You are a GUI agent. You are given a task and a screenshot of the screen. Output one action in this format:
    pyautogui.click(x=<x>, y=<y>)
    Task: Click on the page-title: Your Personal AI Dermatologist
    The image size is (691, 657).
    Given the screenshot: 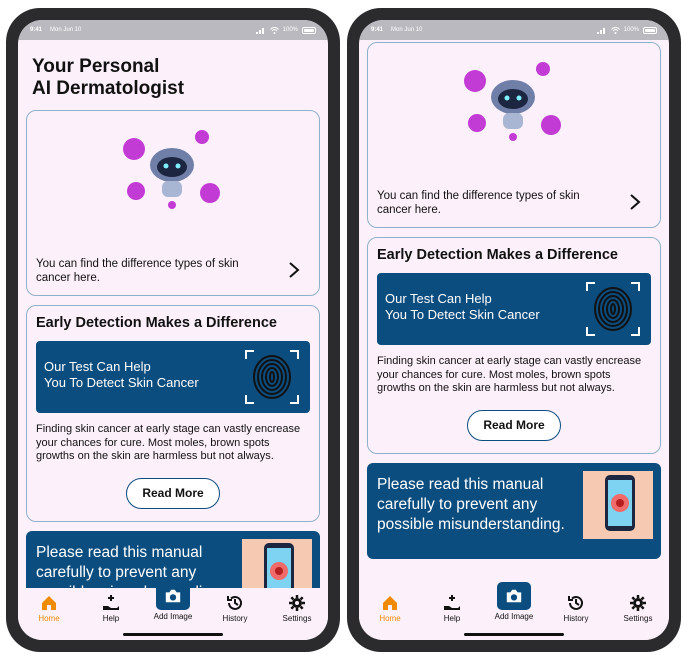 What is the action you would take?
    pyautogui.click(x=173, y=75)
    